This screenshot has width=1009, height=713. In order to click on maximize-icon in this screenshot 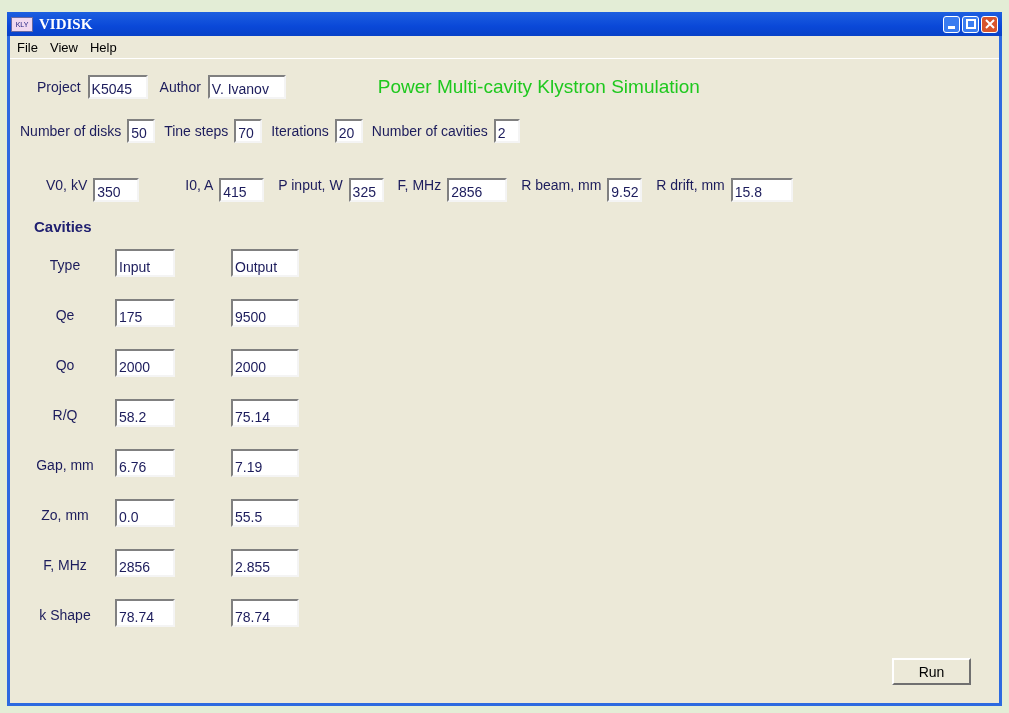, I will do `click(970, 24)`.